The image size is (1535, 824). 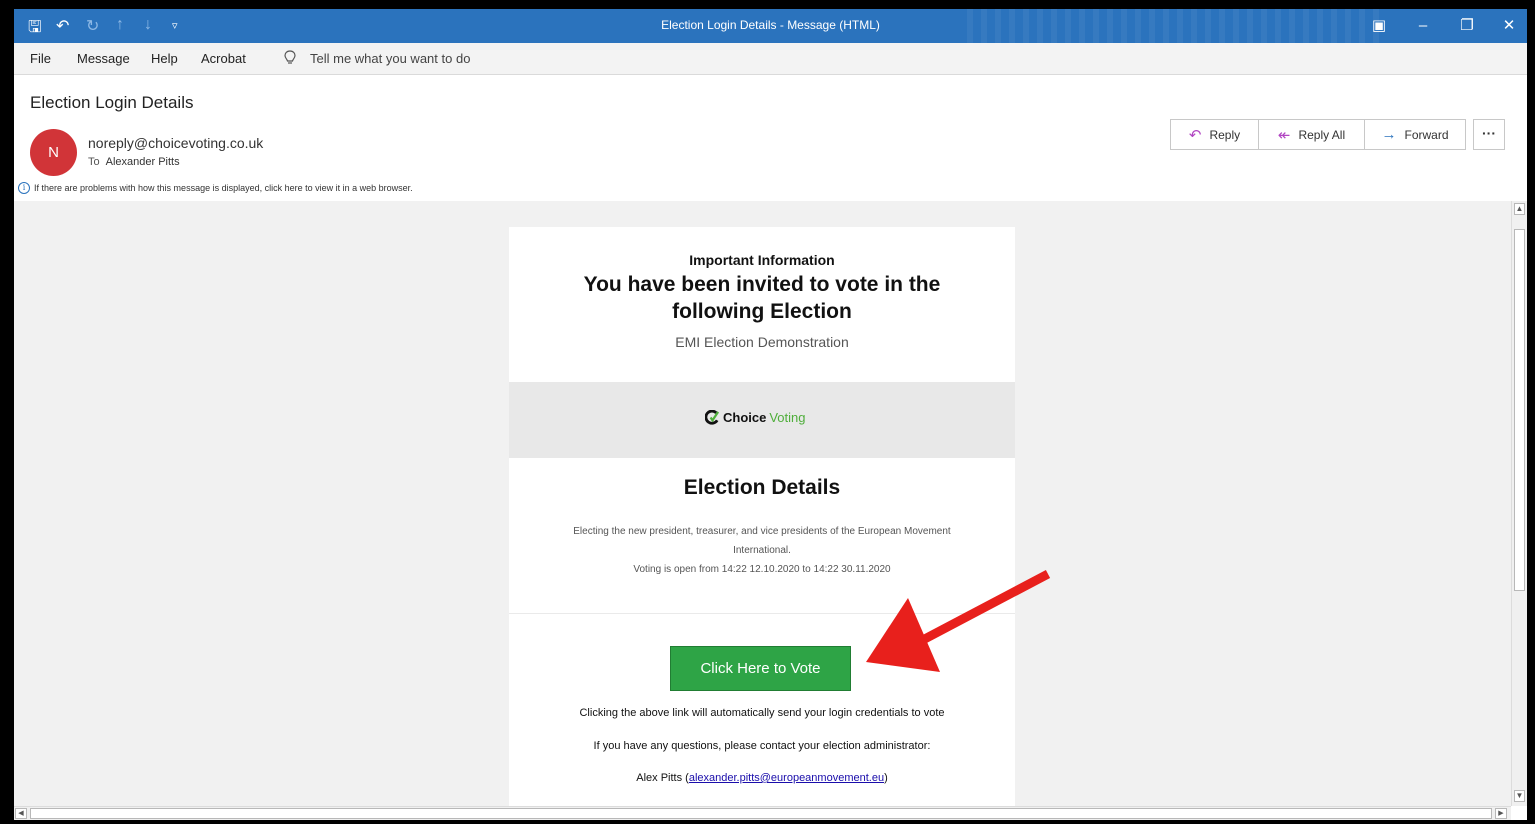 What do you see at coordinates (1519, 796) in the screenshot?
I see `scroll-down-icon: ▼` at bounding box center [1519, 796].